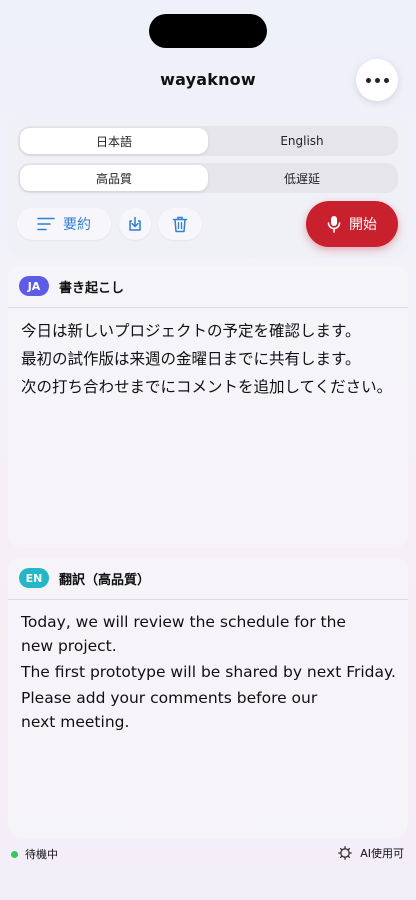 The width and height of the screenshot is (416, 900). What do you see at coordinates (191, 331) in the screenshot?
I see `transcript-line: 今日は新しいプロジェクトの予定を確認します。` at bounding box center [191, 331].